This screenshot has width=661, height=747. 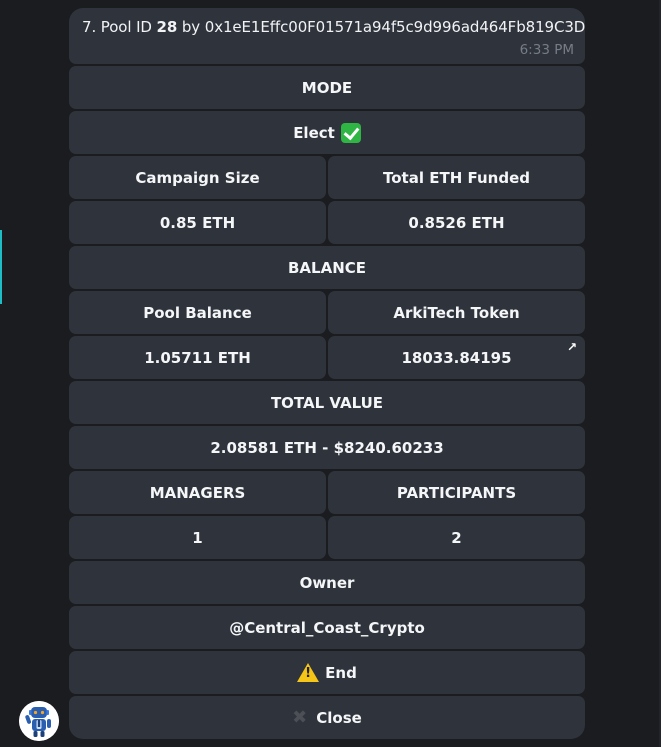 I want to click on button-label: Close, so click(x=339, y=717).